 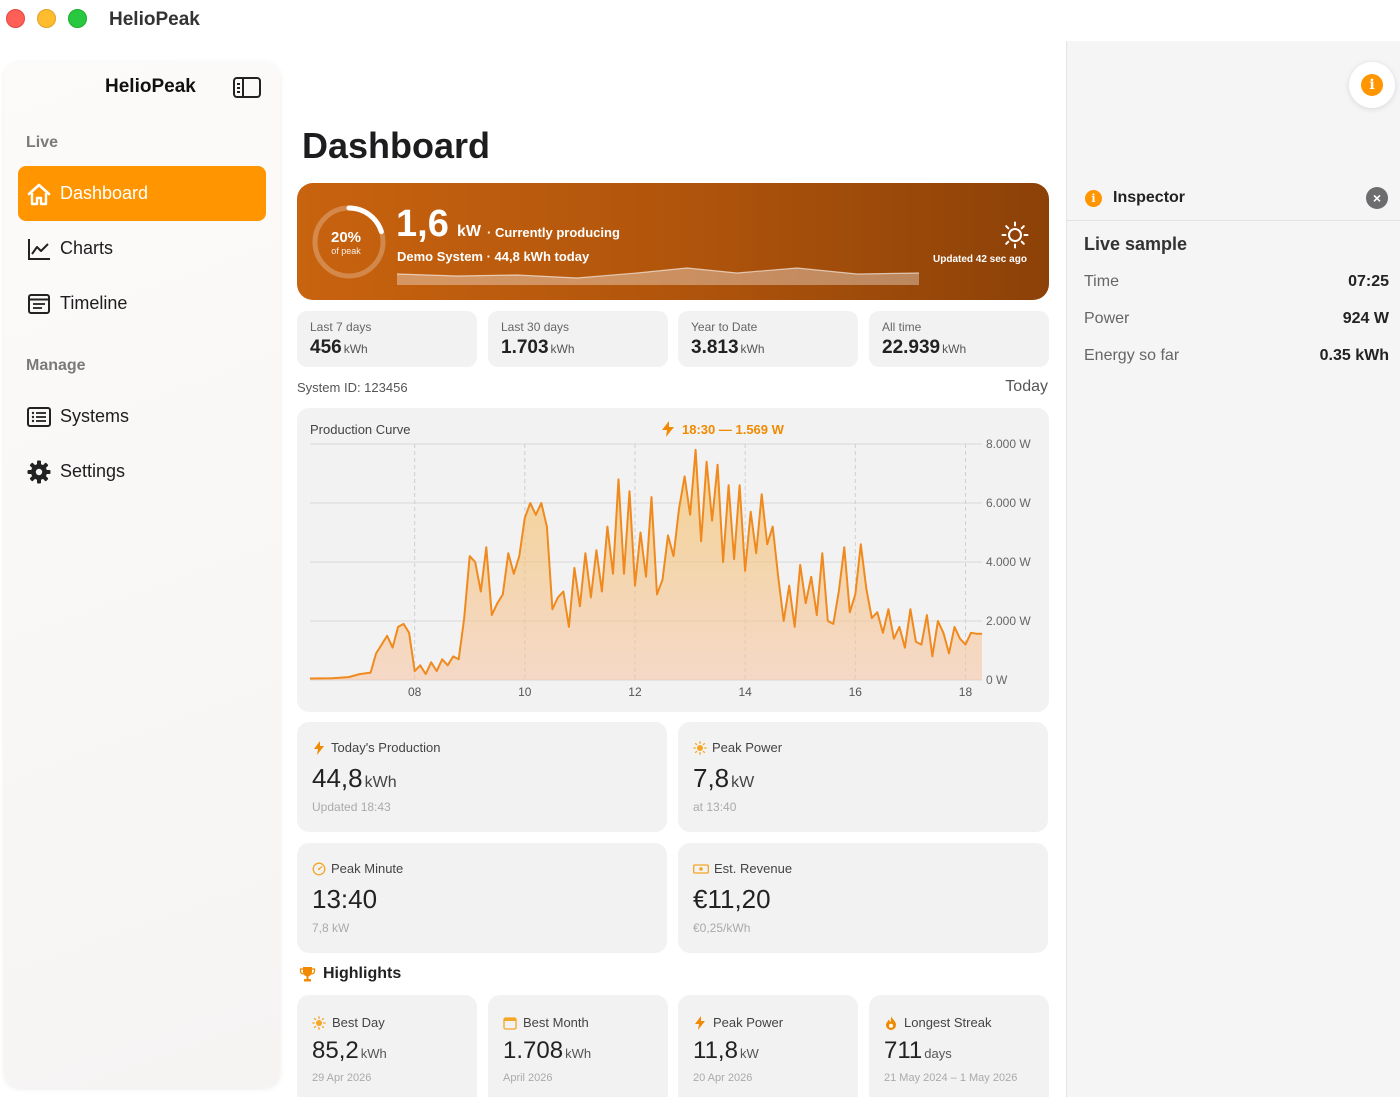 I want to click on highlight-best-day: Best Day 85,2 kWh 29 Apr 2026, so click(x=387, y=1046).